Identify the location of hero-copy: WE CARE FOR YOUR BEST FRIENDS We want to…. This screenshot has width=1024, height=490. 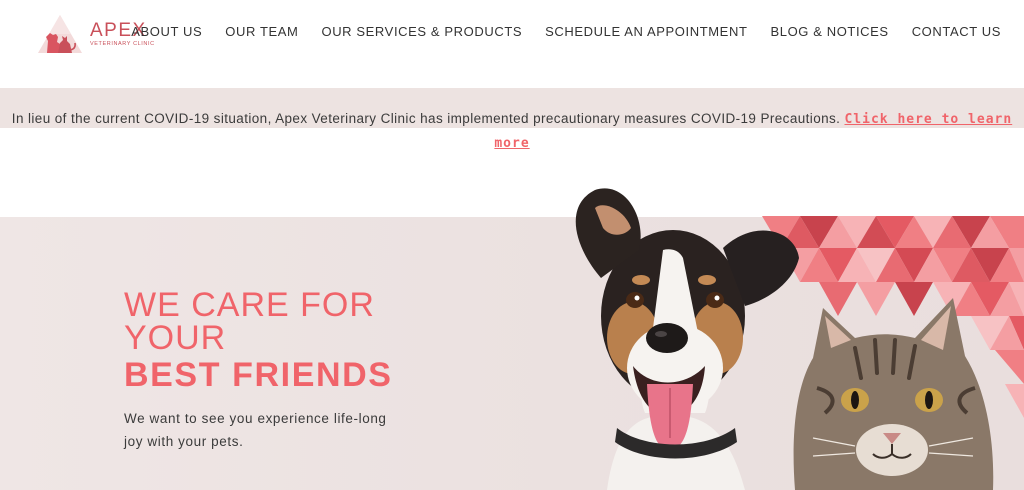
(304, 369).